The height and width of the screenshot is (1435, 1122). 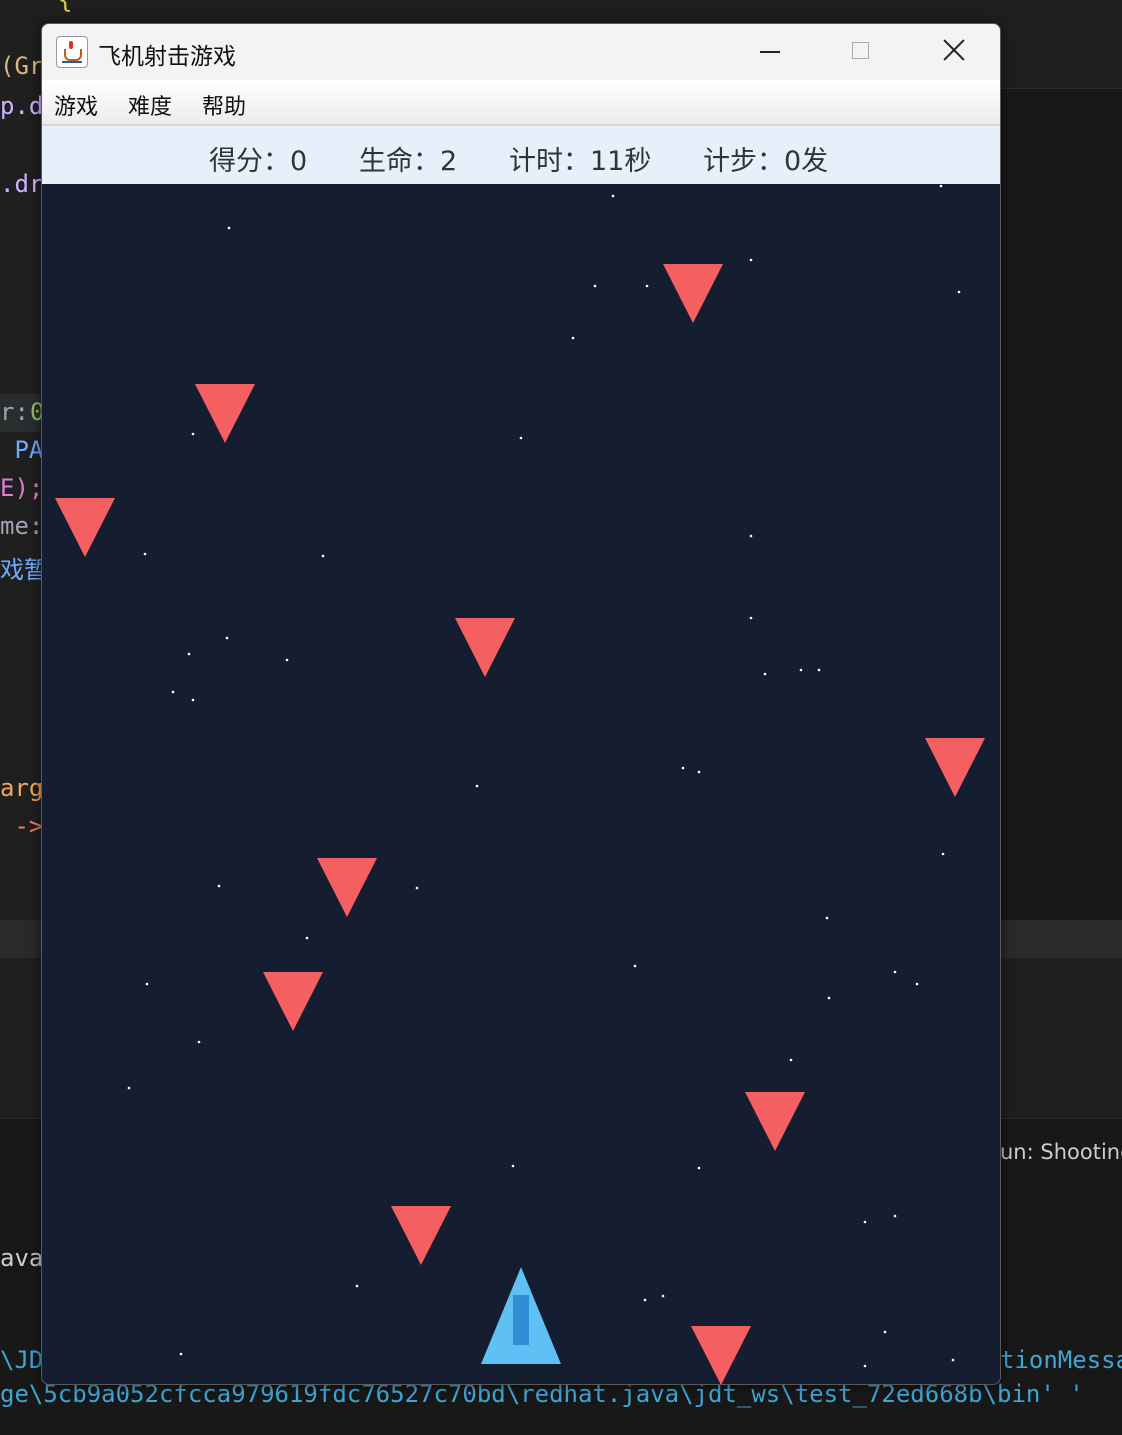 I want to click on menu-help: 帮助, so click(x=224, y=105).